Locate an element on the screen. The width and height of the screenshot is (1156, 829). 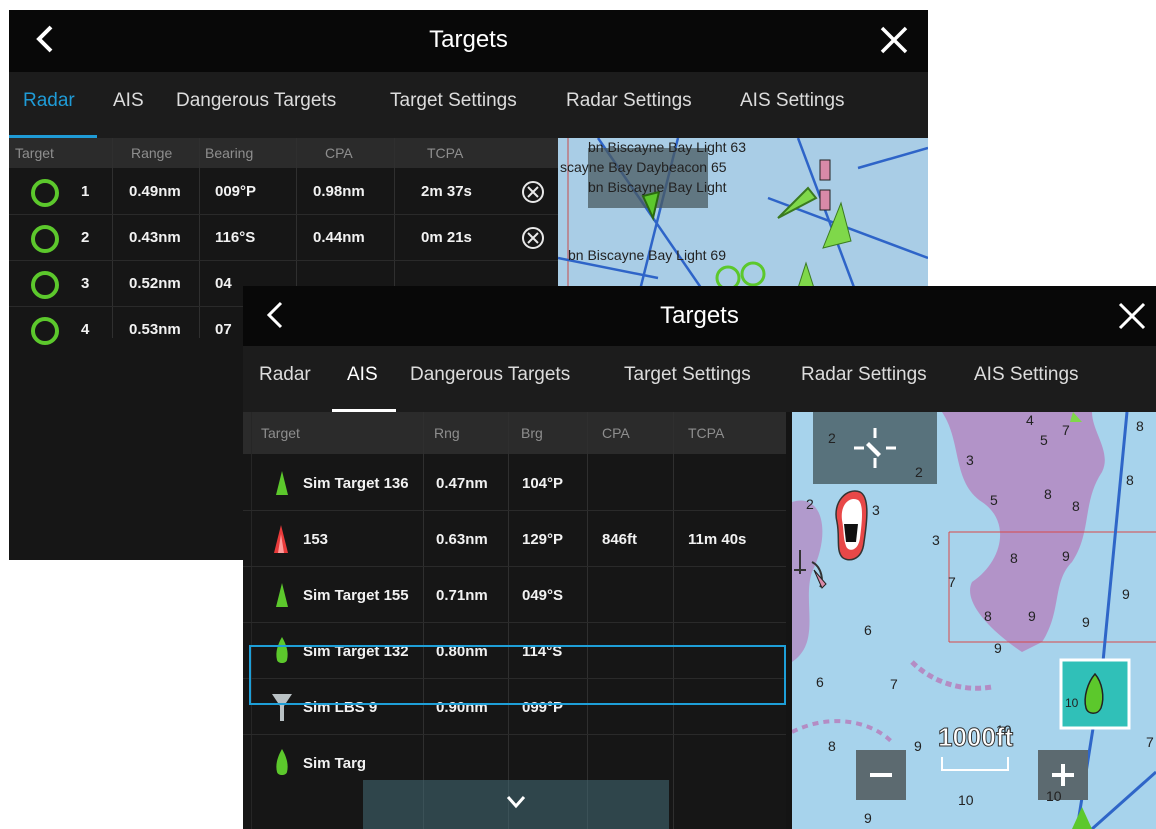
bearing: 07 is located at coordinates (223, 329).